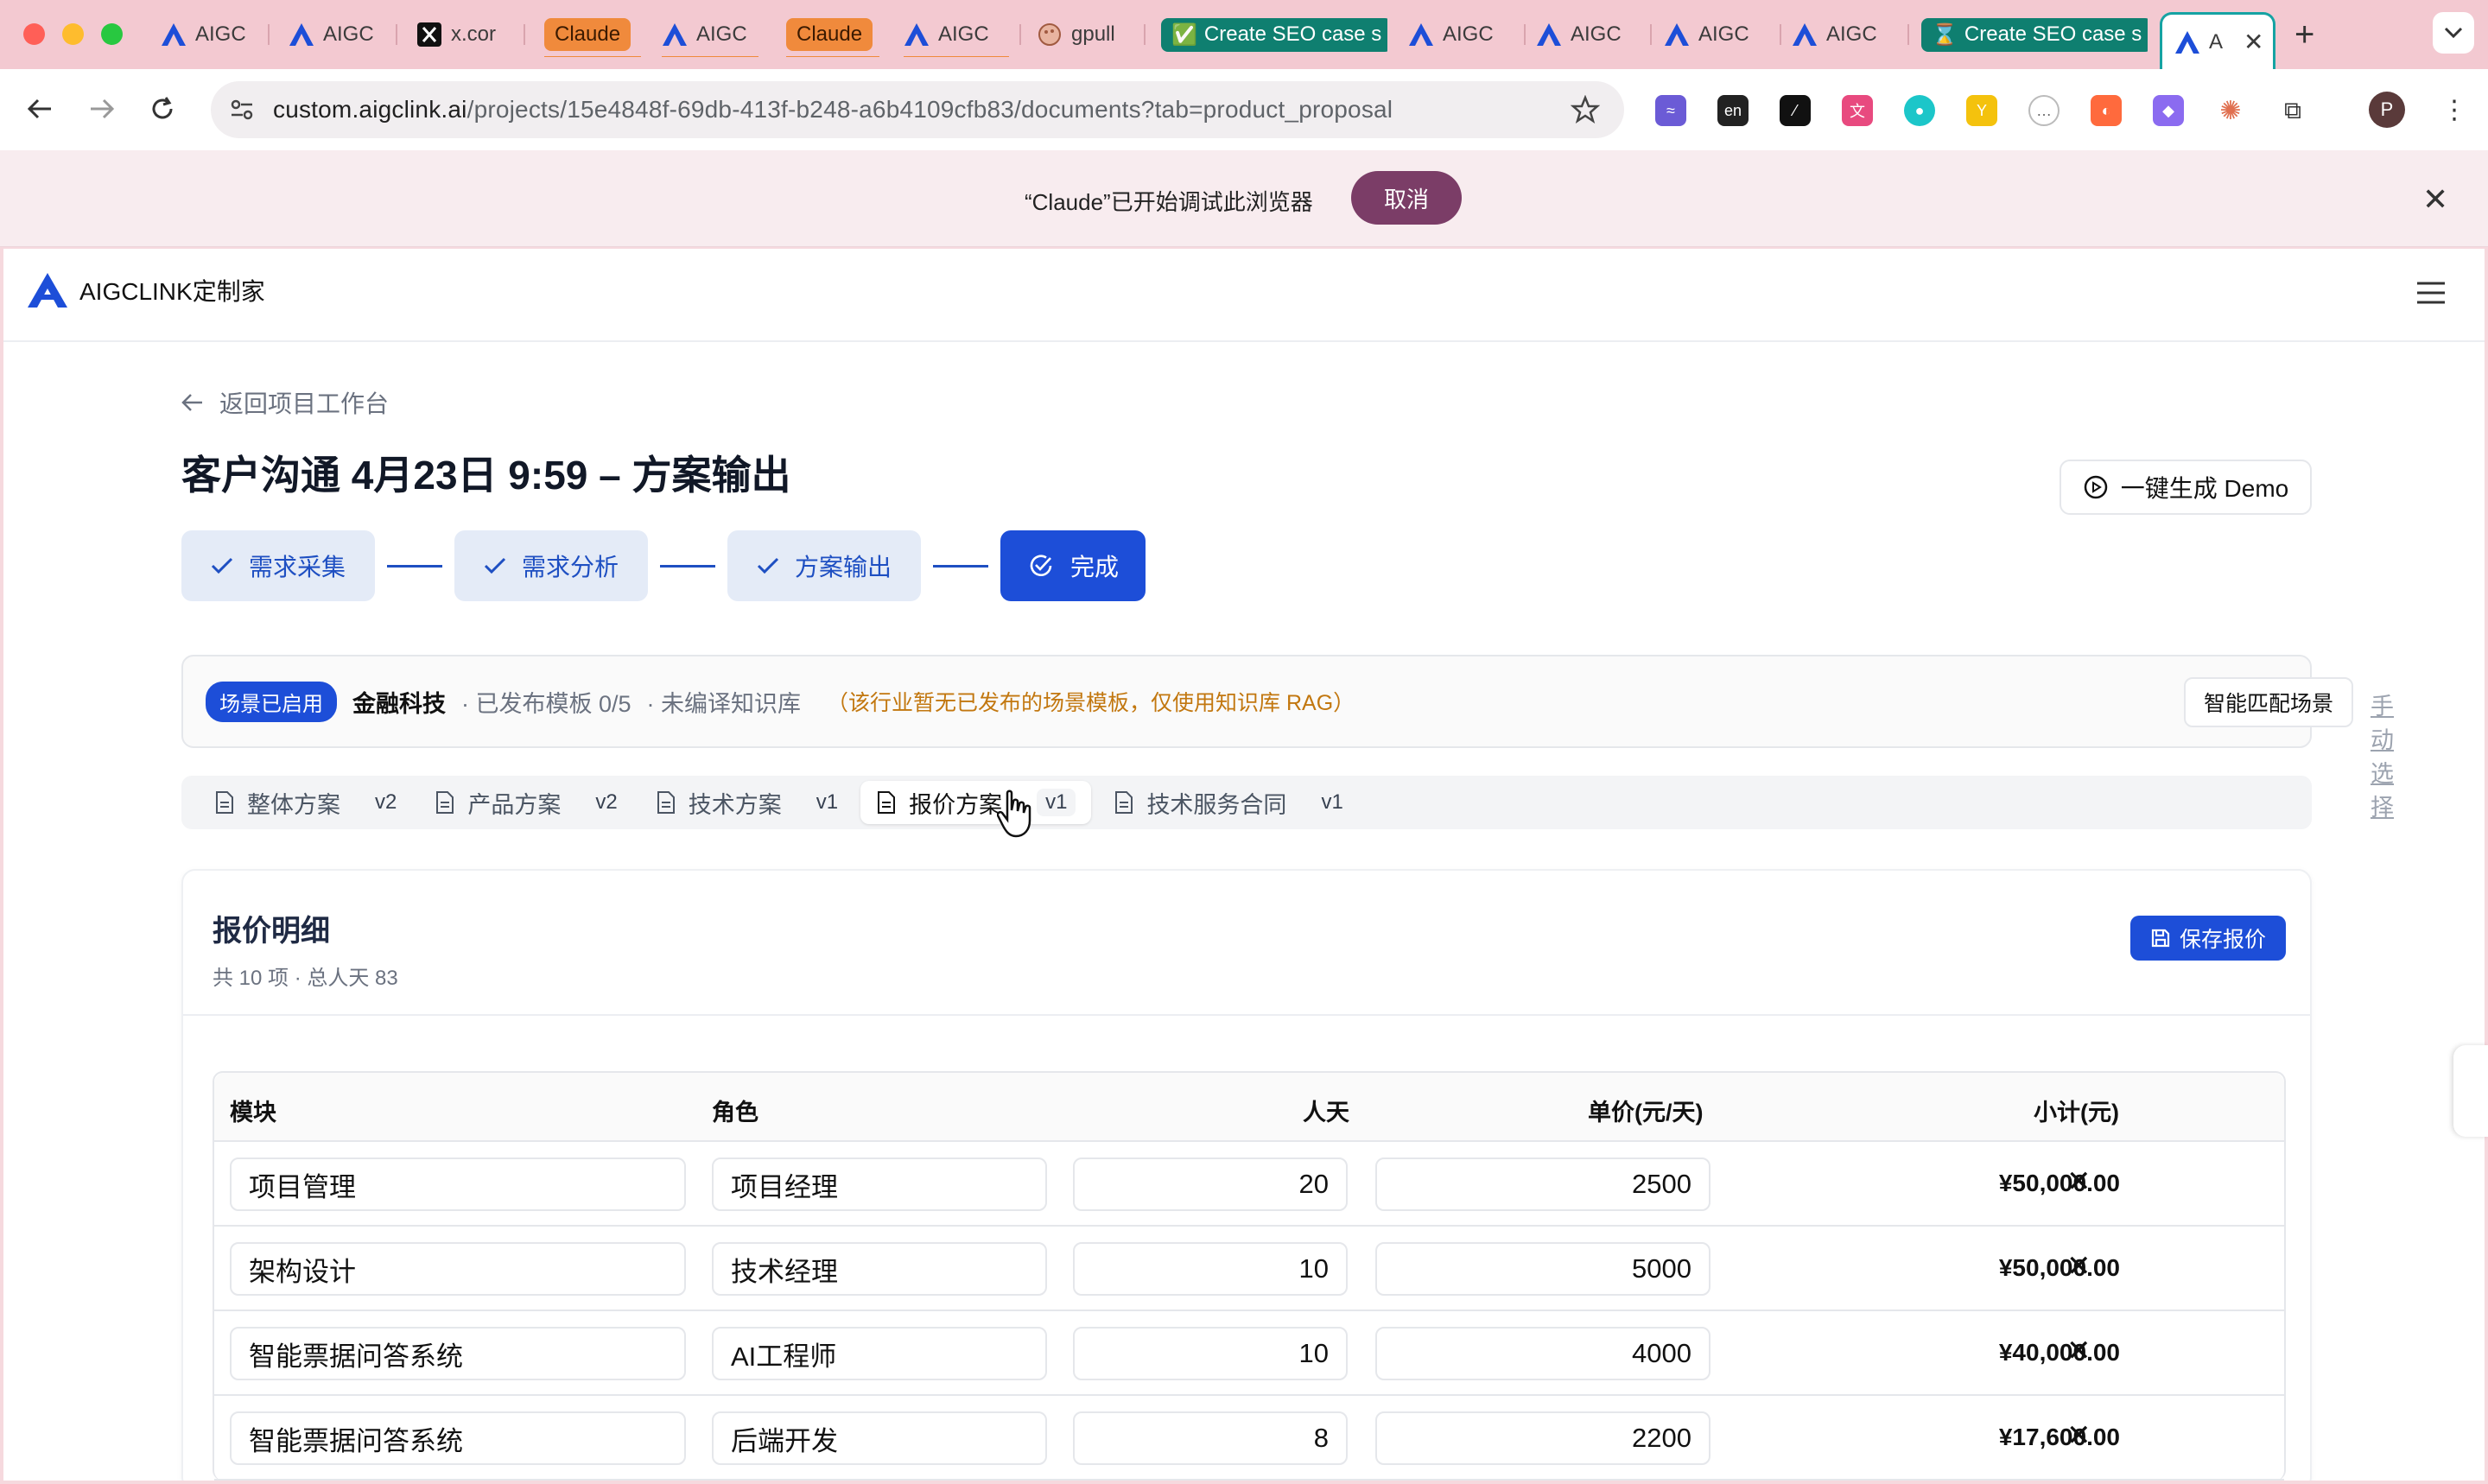 This screenshot has width=2488, height=1484. I want to click on tab-product-proposal: 产品方案 v2, so click(525, 802).